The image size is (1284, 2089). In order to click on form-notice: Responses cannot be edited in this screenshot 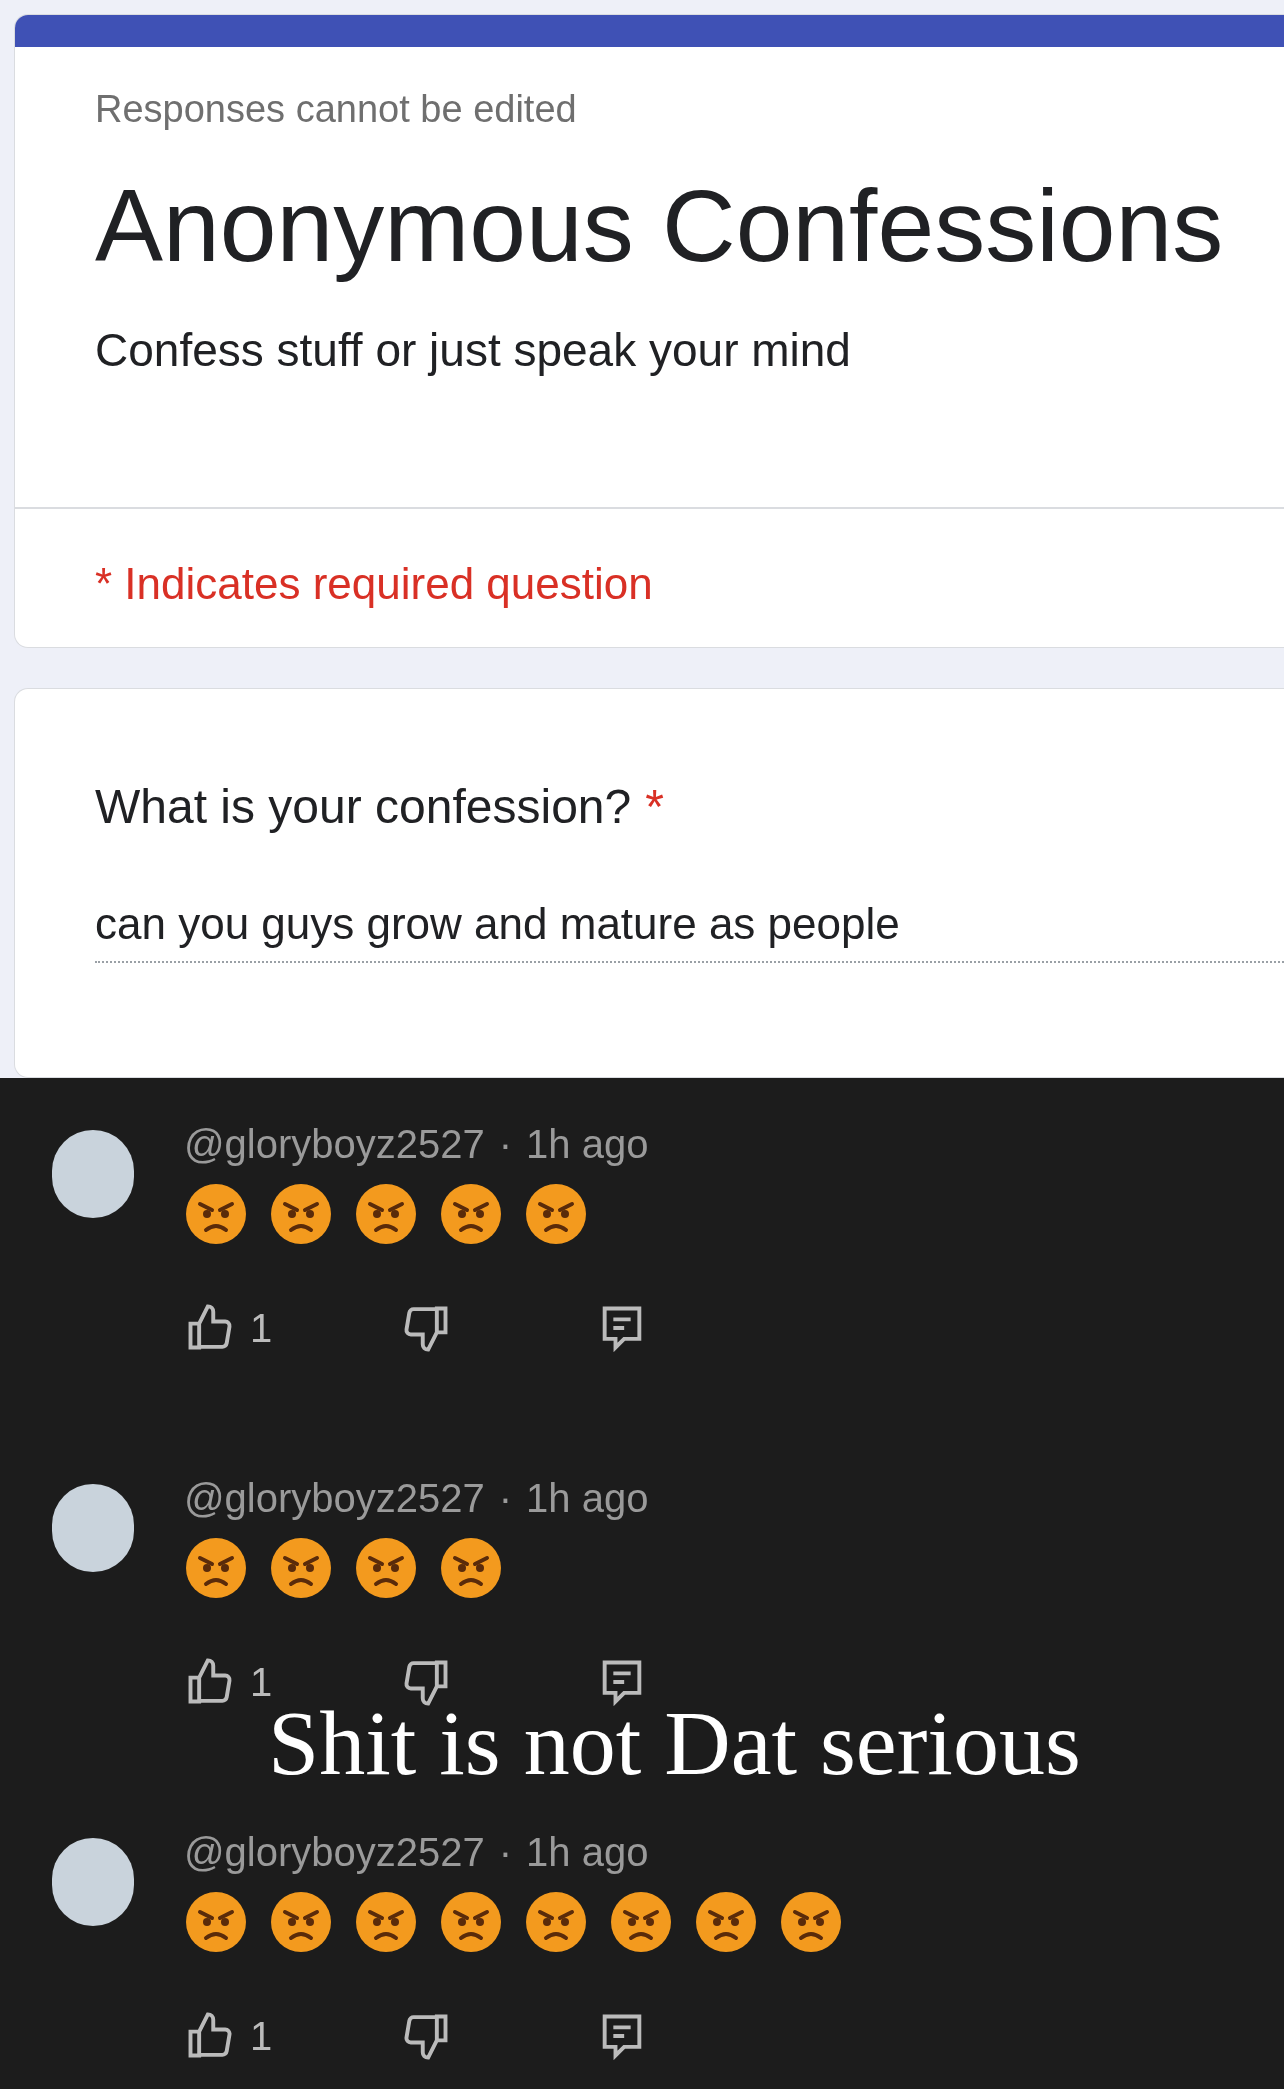, I will do `click(336, 109)`.